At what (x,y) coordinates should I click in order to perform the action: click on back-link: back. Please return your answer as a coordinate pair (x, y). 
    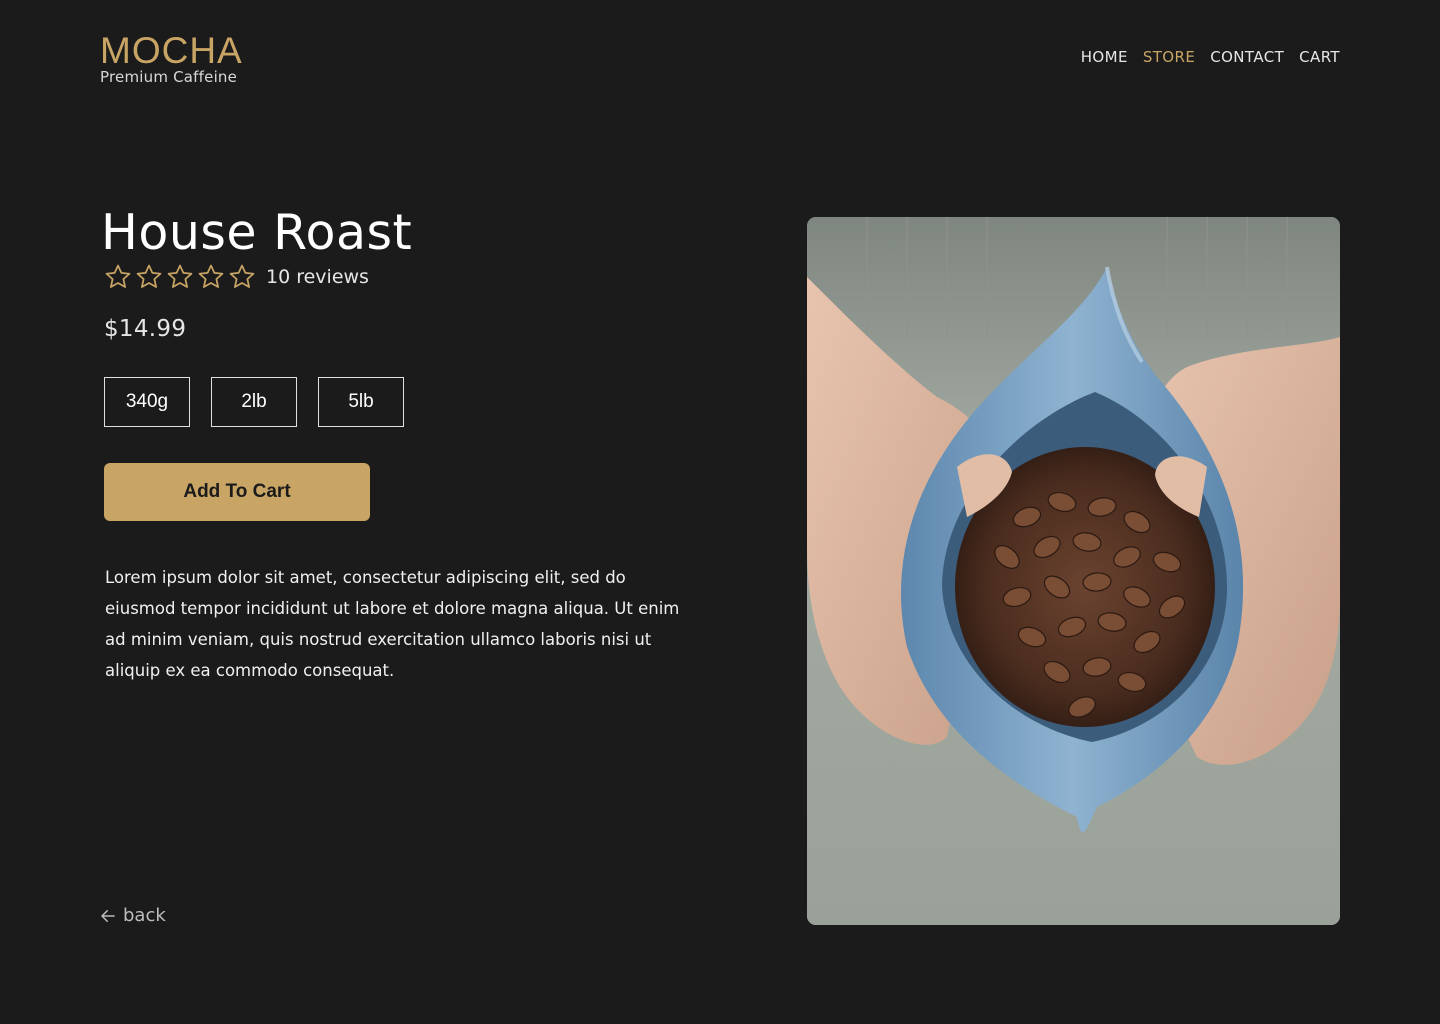
    Looking at the image, I should click on (132, 915).